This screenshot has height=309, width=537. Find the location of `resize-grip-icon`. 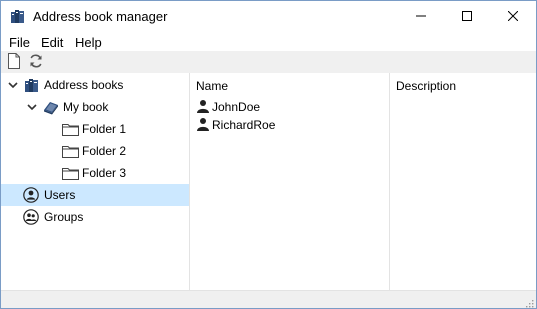

resize-grip-icon is located at coordinates (529, 302).